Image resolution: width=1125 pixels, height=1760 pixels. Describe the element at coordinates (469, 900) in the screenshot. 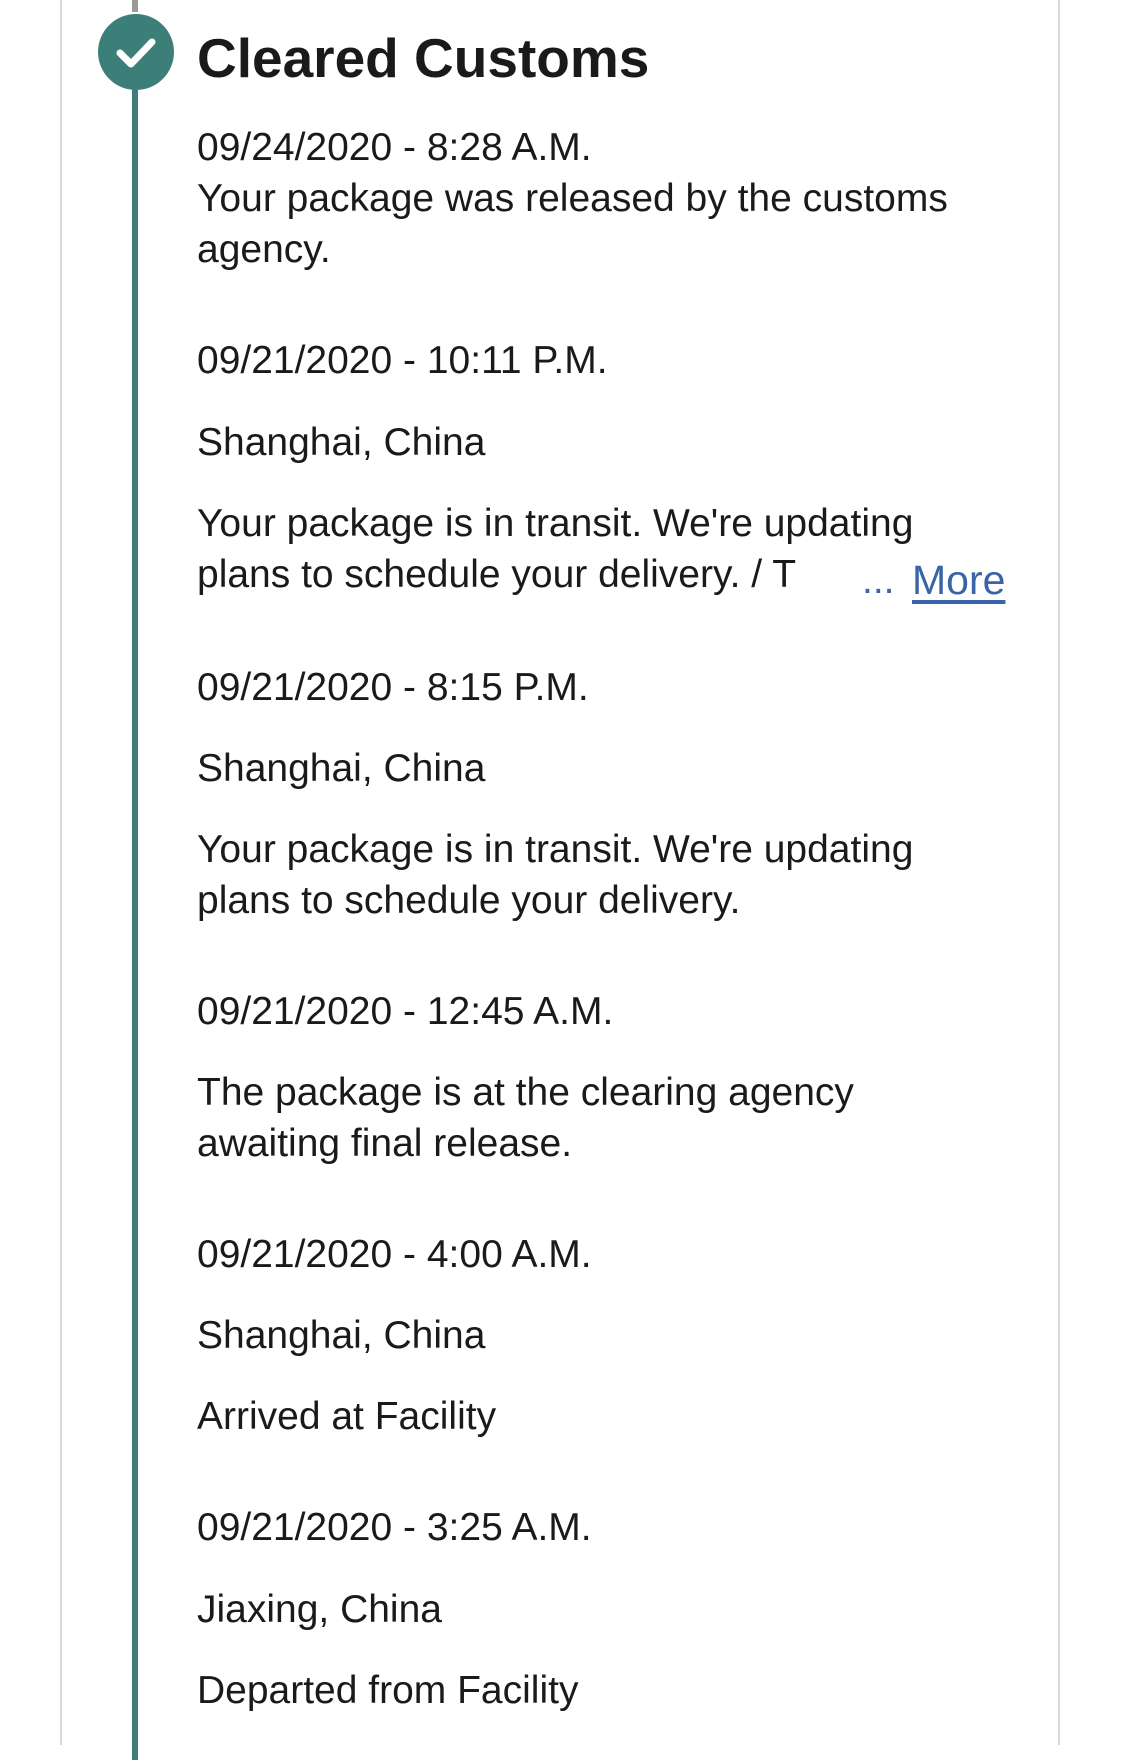

I see `event-description: plans to schedule your delivery.` at that location.